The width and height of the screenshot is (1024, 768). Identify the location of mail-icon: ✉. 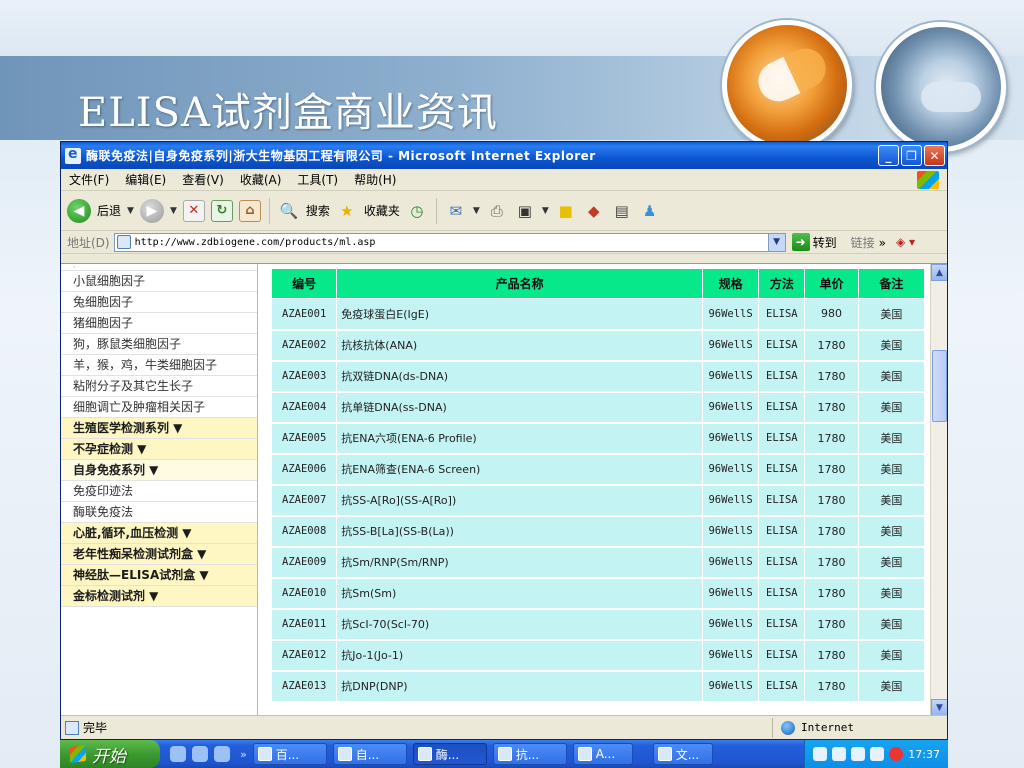
(456, 211).